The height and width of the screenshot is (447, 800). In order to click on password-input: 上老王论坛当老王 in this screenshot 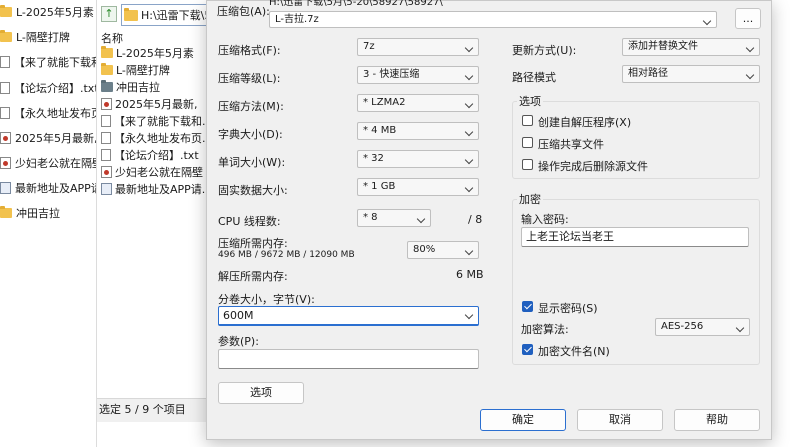, I will do `click(635, 237)`.